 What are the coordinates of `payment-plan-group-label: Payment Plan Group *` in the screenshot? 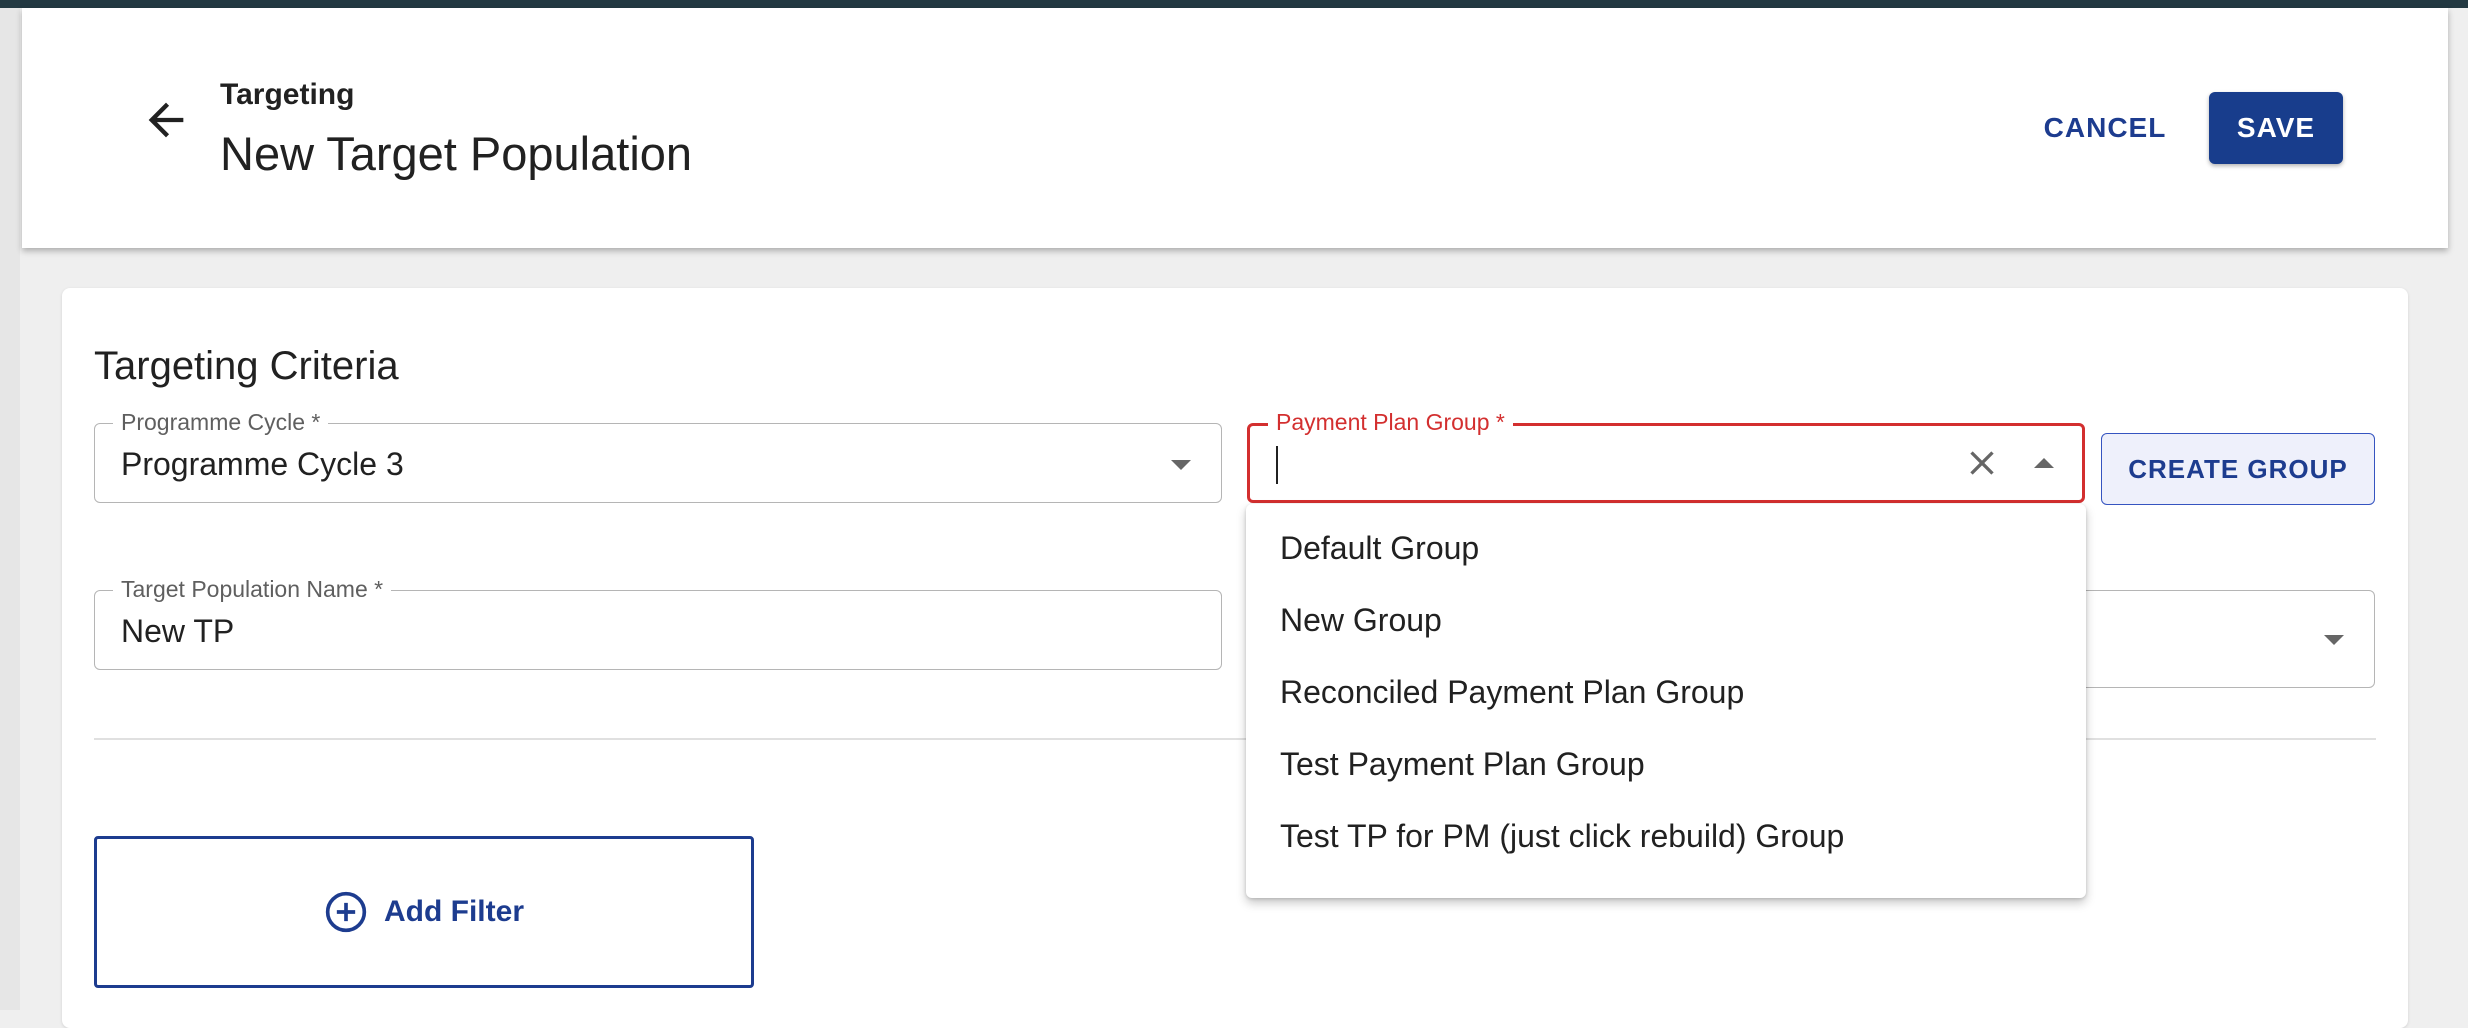 It's located at (1390, 422).